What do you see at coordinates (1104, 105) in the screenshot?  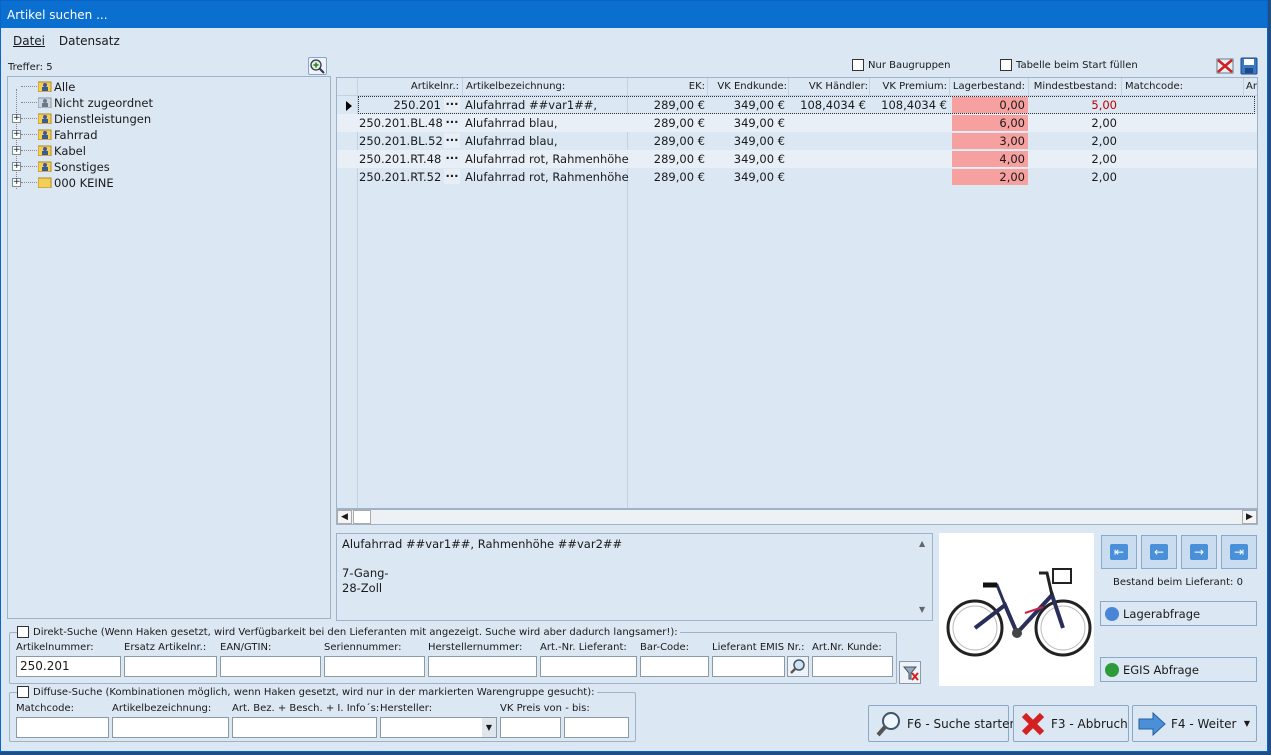 I see `cell-mindestbestand: 5,00` at bounding box center [1104, 105].